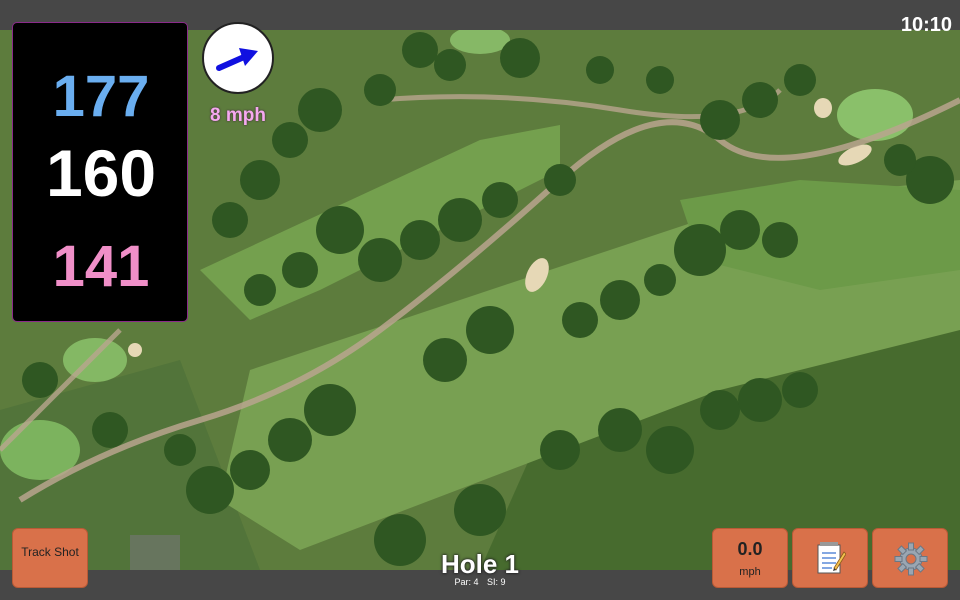 The height and width of the screenshot is (600, 960). I want to click on distance-panel: 177 160 141, so click(100, 172).